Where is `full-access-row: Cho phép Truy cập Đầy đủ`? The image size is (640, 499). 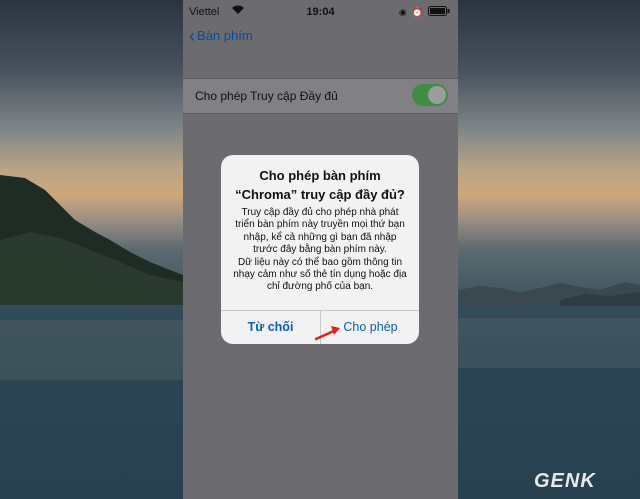
full-access-row: Cho phép Truy cập Đầy đủ is located at coordinates (320, 96).